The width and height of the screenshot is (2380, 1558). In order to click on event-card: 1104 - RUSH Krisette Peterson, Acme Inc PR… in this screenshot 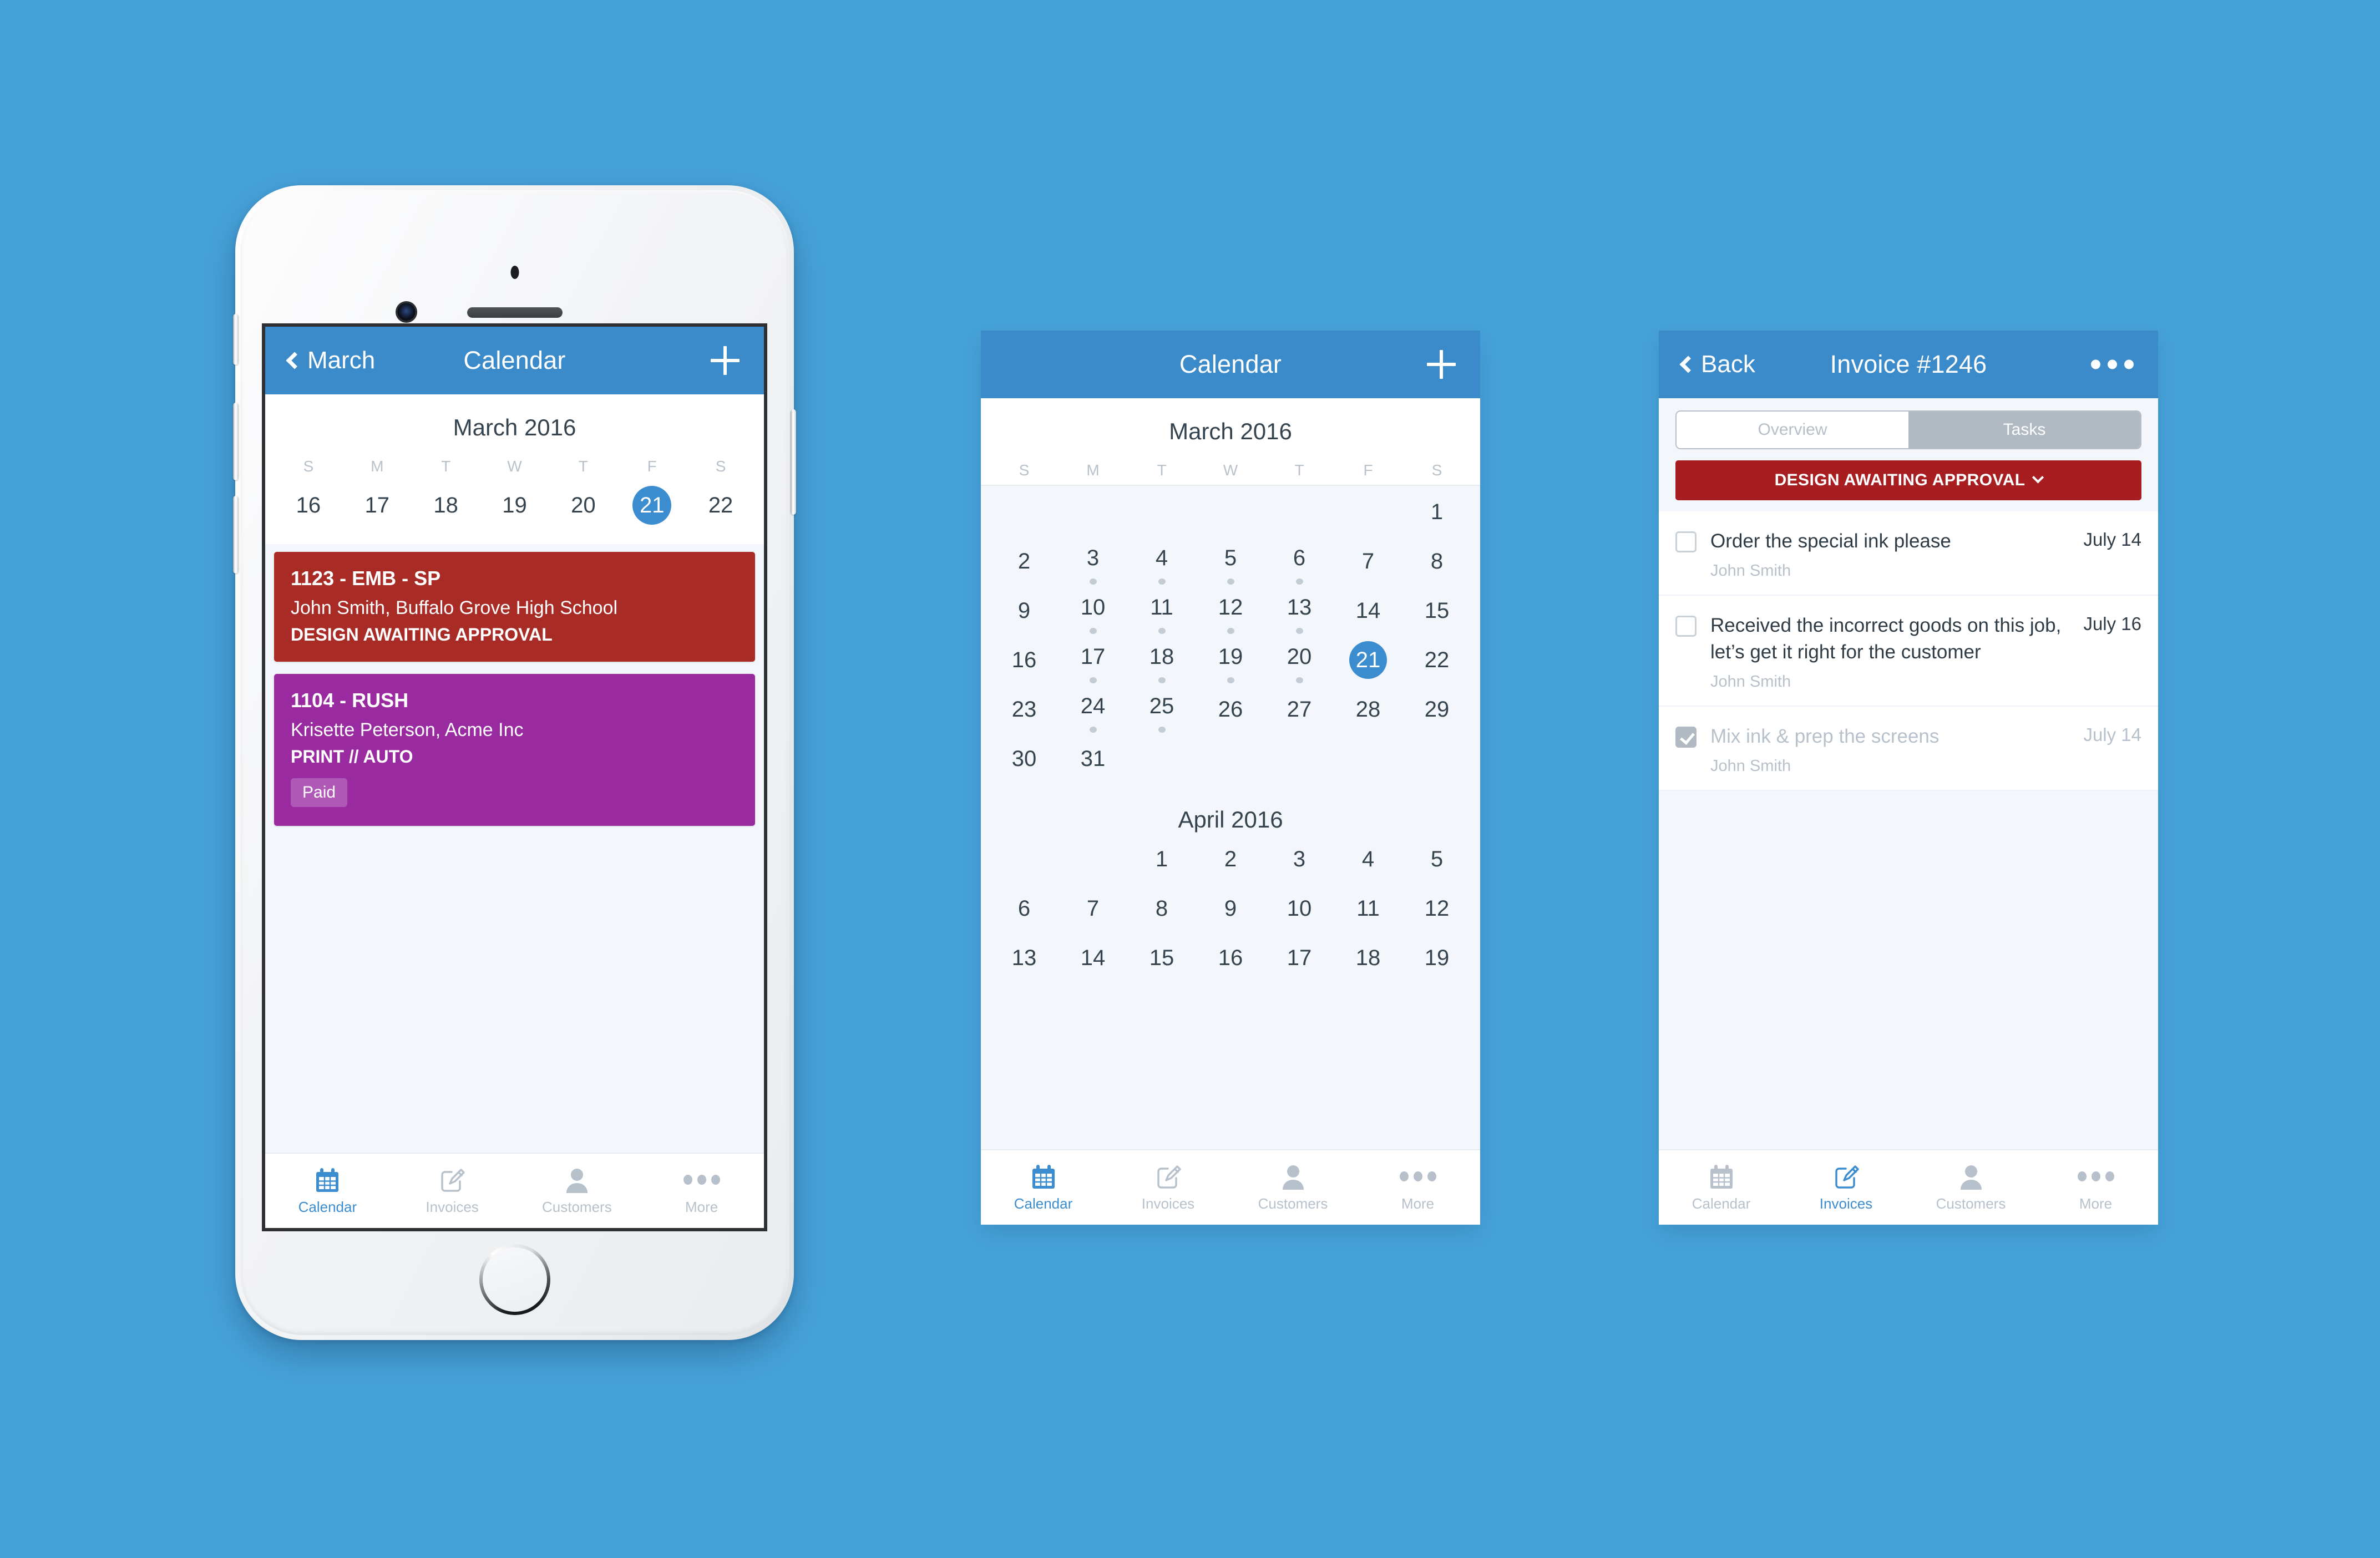, I will do `click(514, 750)`.